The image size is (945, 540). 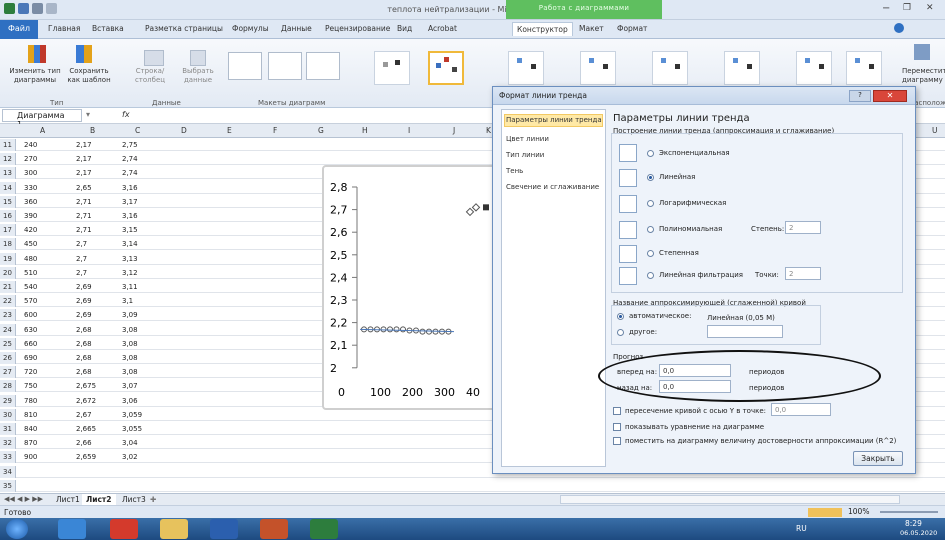 What do you see at coordinates (907, 8) in the screenshot?
I see `restore-icon: ❐` at bounding box center [907, 8].